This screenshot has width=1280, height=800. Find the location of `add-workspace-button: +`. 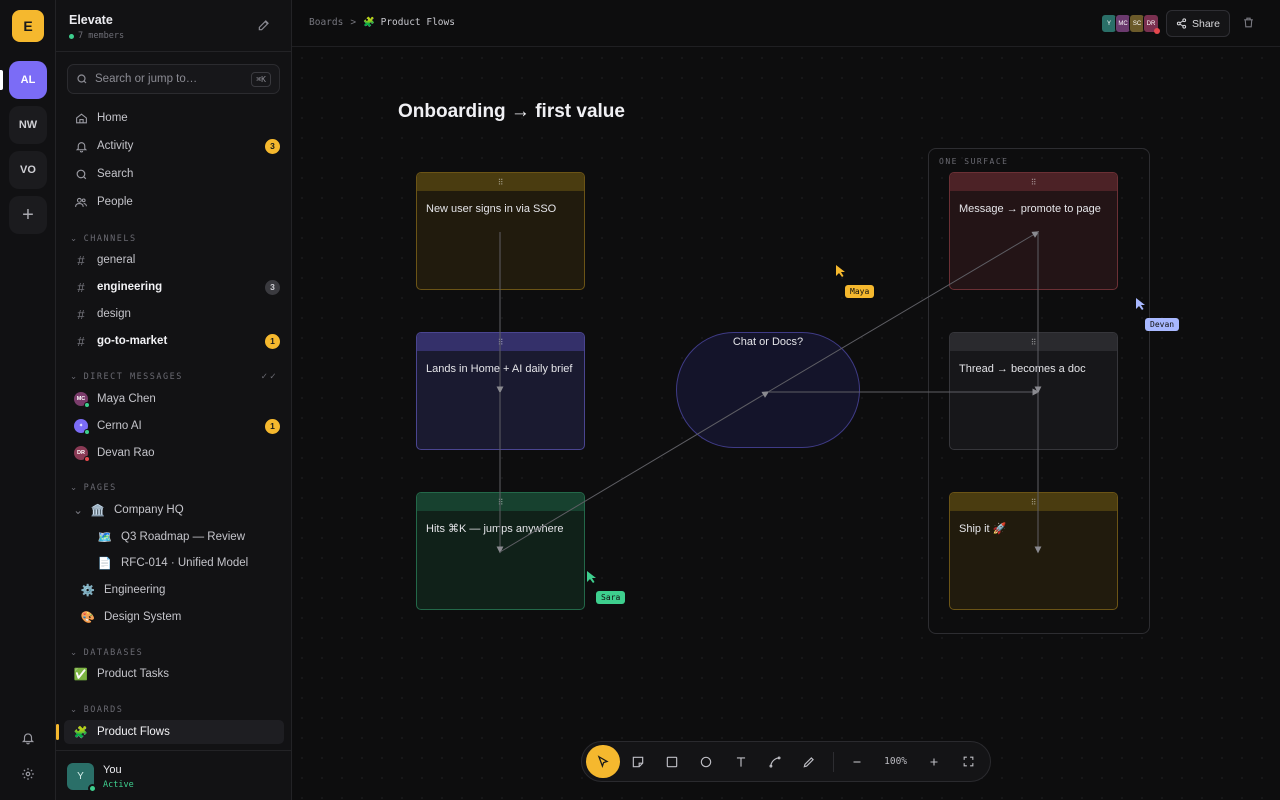

add-workspace-button: + is located at coordinates (28, 215).